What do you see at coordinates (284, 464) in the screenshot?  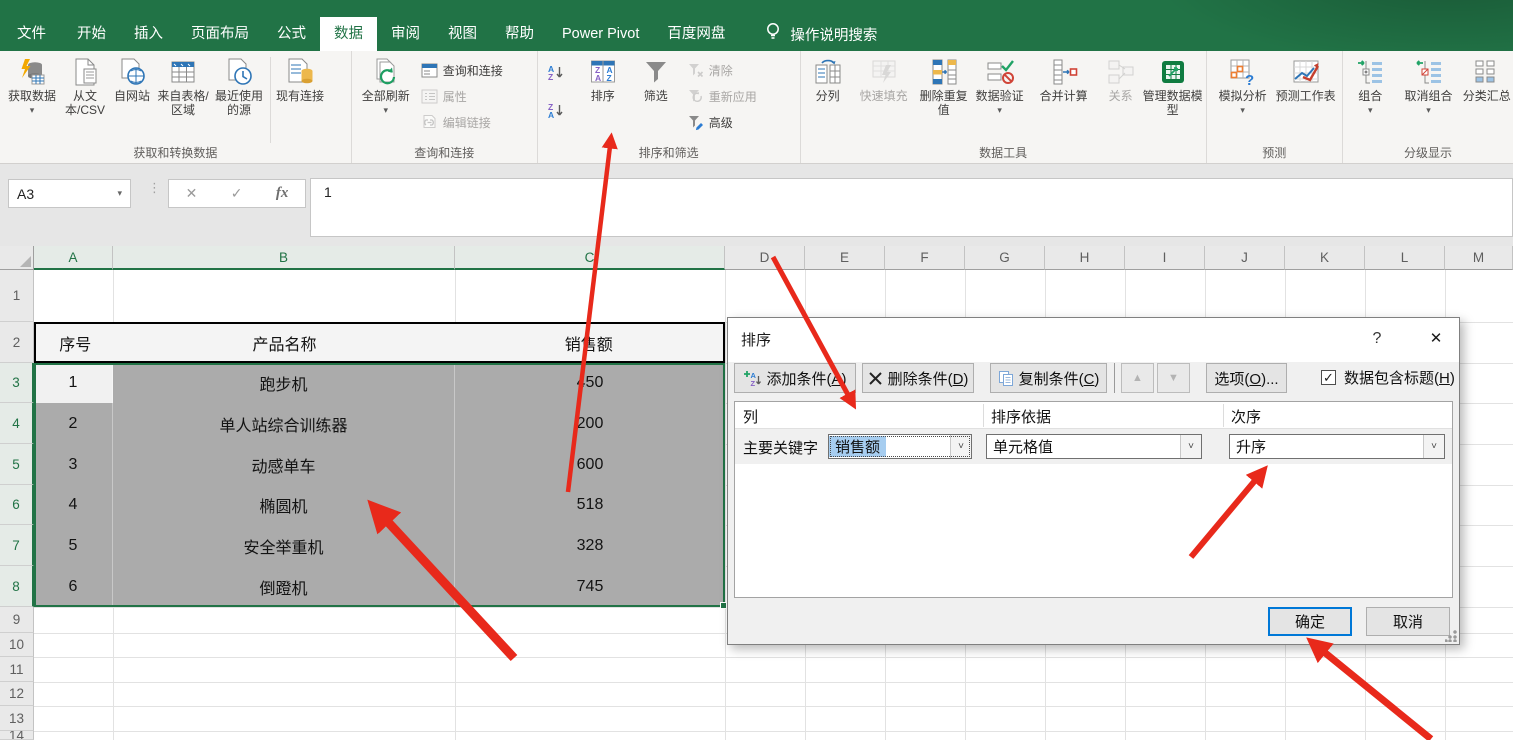 I see `cell-b5: 动感单车` at bounding box center [284, 464].